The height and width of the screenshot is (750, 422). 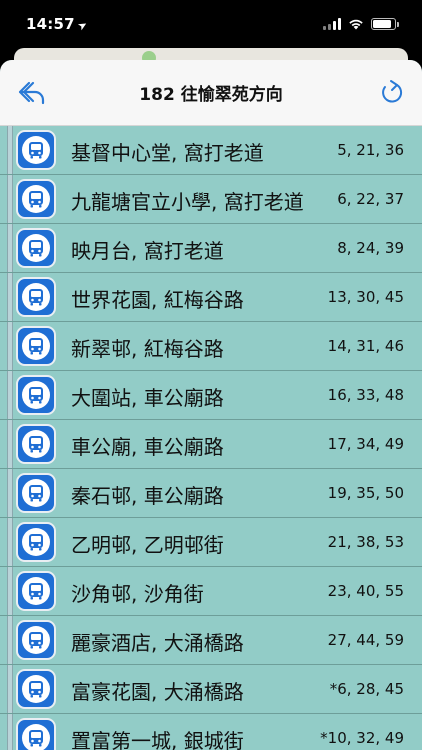 What do you see at coordinates (157, 643) in the screenshot?
I see `stop-name: 麗豪酒店, 大涌橋路` at bounding box center [157, 643].